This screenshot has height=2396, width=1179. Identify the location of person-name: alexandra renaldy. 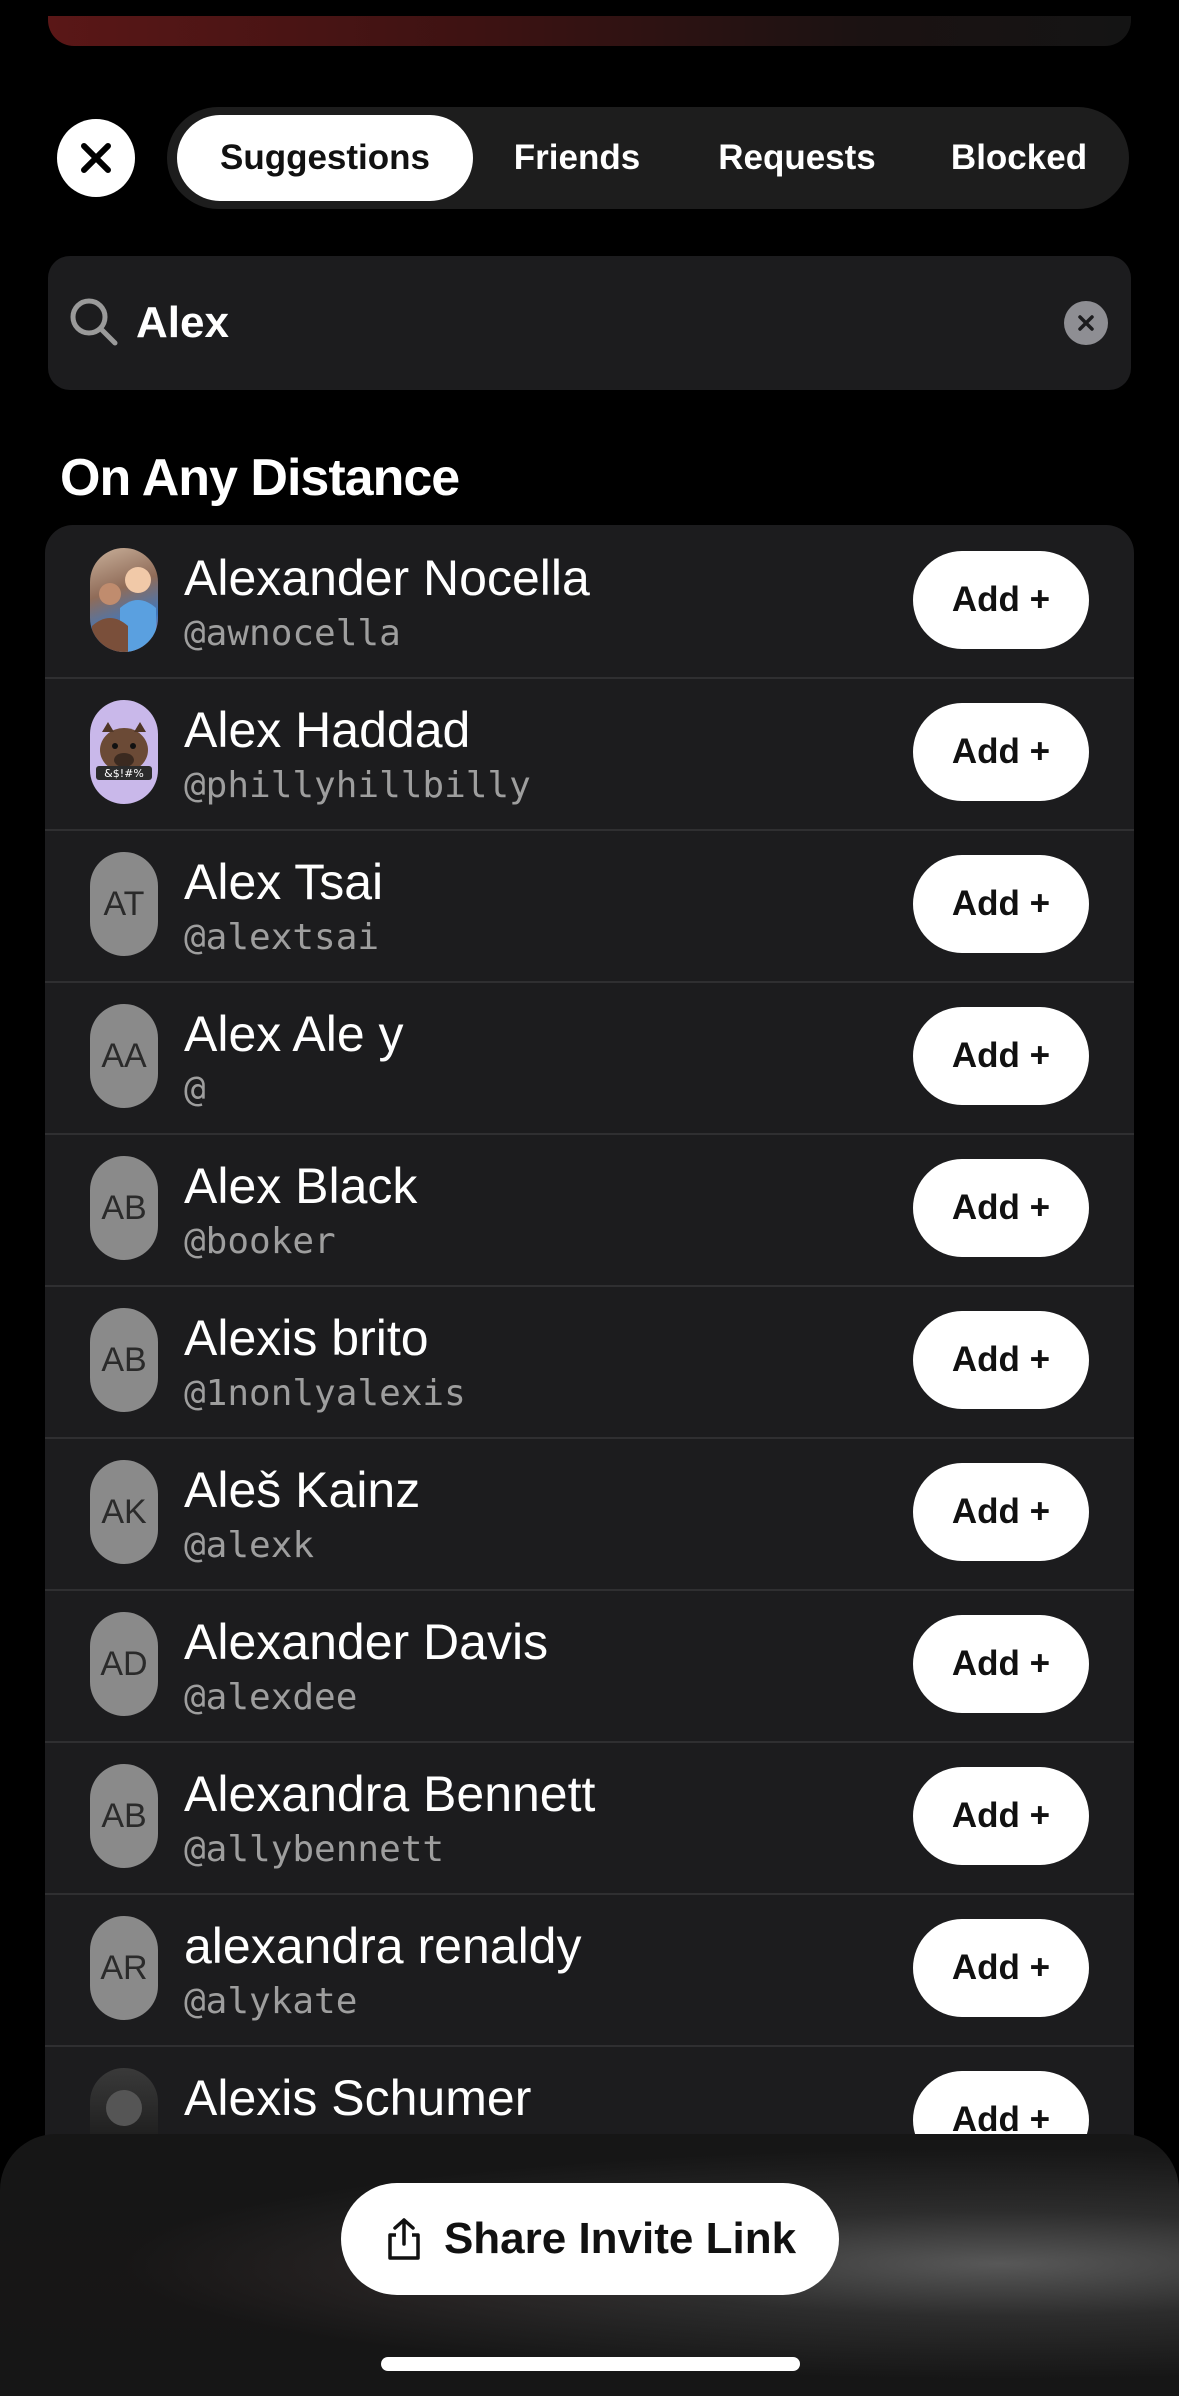
(383, 1946).